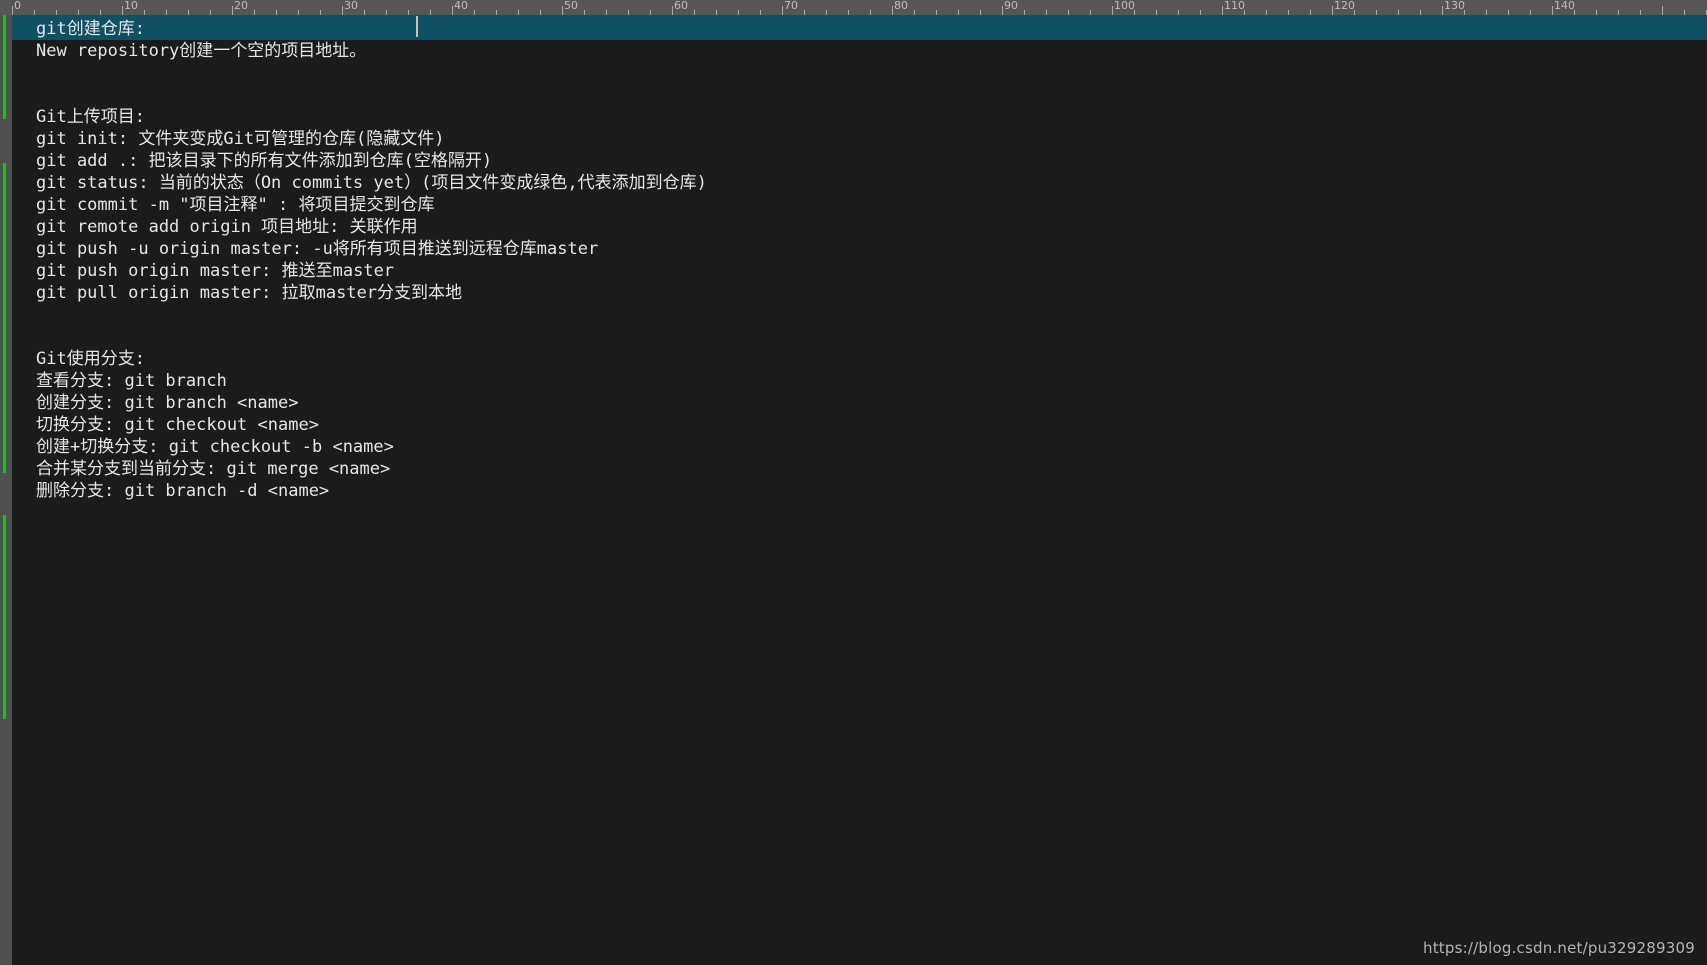 The height and width of the screenshot is (965, 1707). Describe the element at coordinates (1124, 6) in the screenshot. I see `ruler-label: 100` at that location.